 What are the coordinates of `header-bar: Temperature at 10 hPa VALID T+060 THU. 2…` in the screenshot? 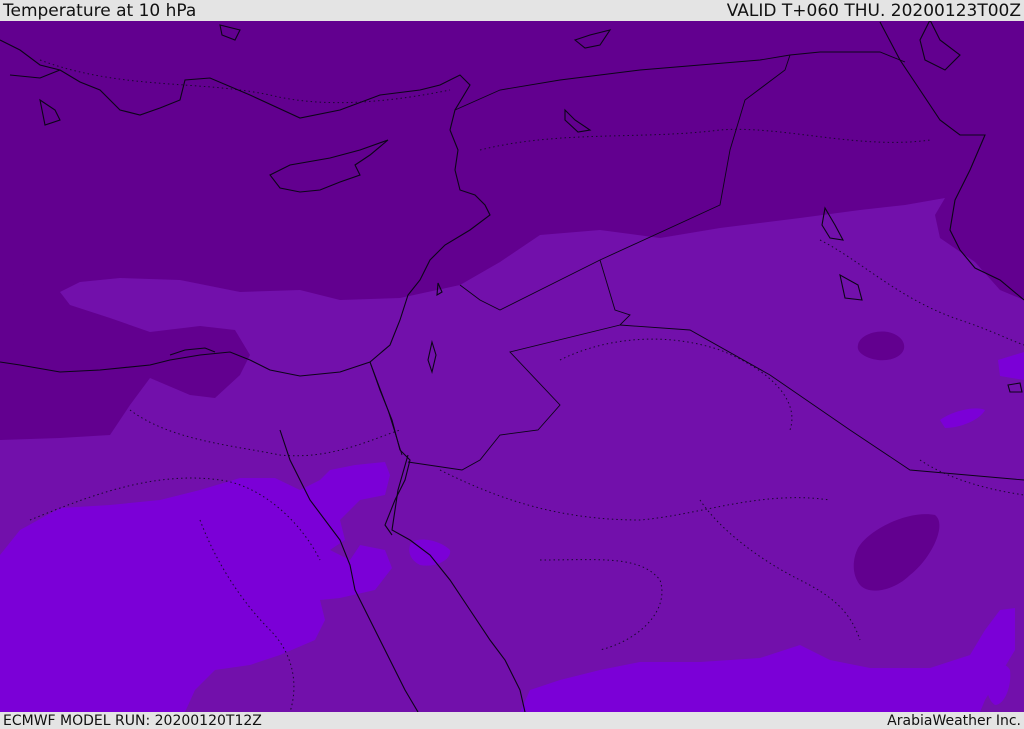 It's located at (512, 10).